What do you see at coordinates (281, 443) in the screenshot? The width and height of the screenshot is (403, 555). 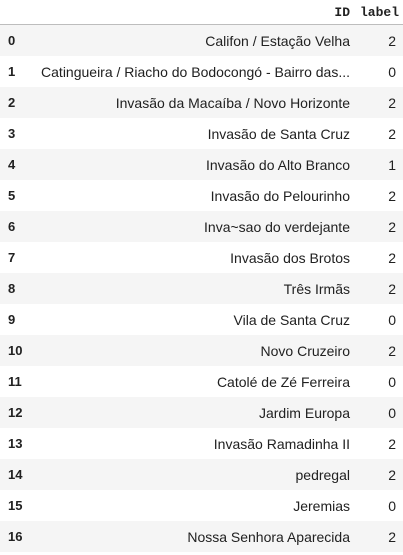 I see `cell-id: Invasão Ramadinha II` at bounding box center [281, 443].